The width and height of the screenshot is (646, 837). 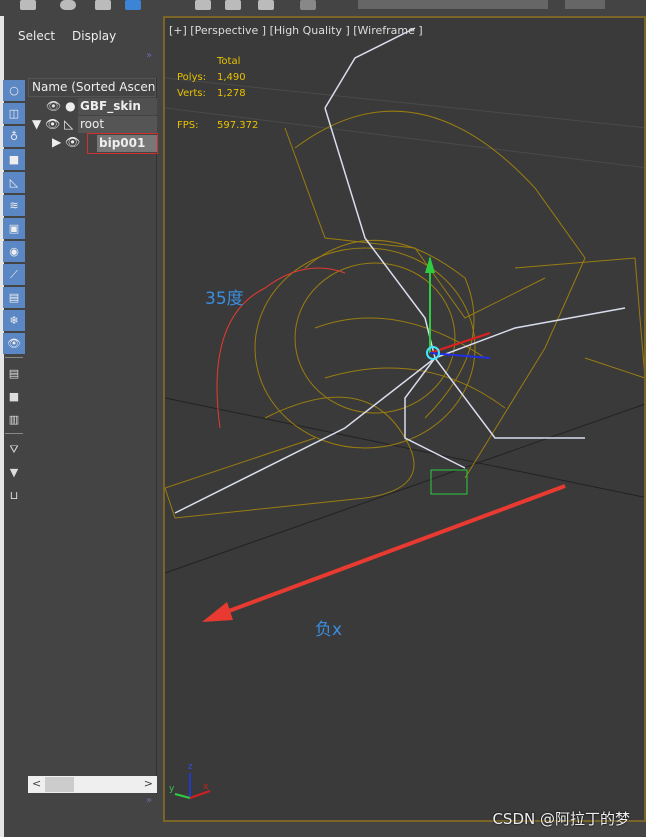 What do you see at coordinates (28, 5) in the screenshot?
I see `scene-explorer-icon` at bounding box center [28, 5].